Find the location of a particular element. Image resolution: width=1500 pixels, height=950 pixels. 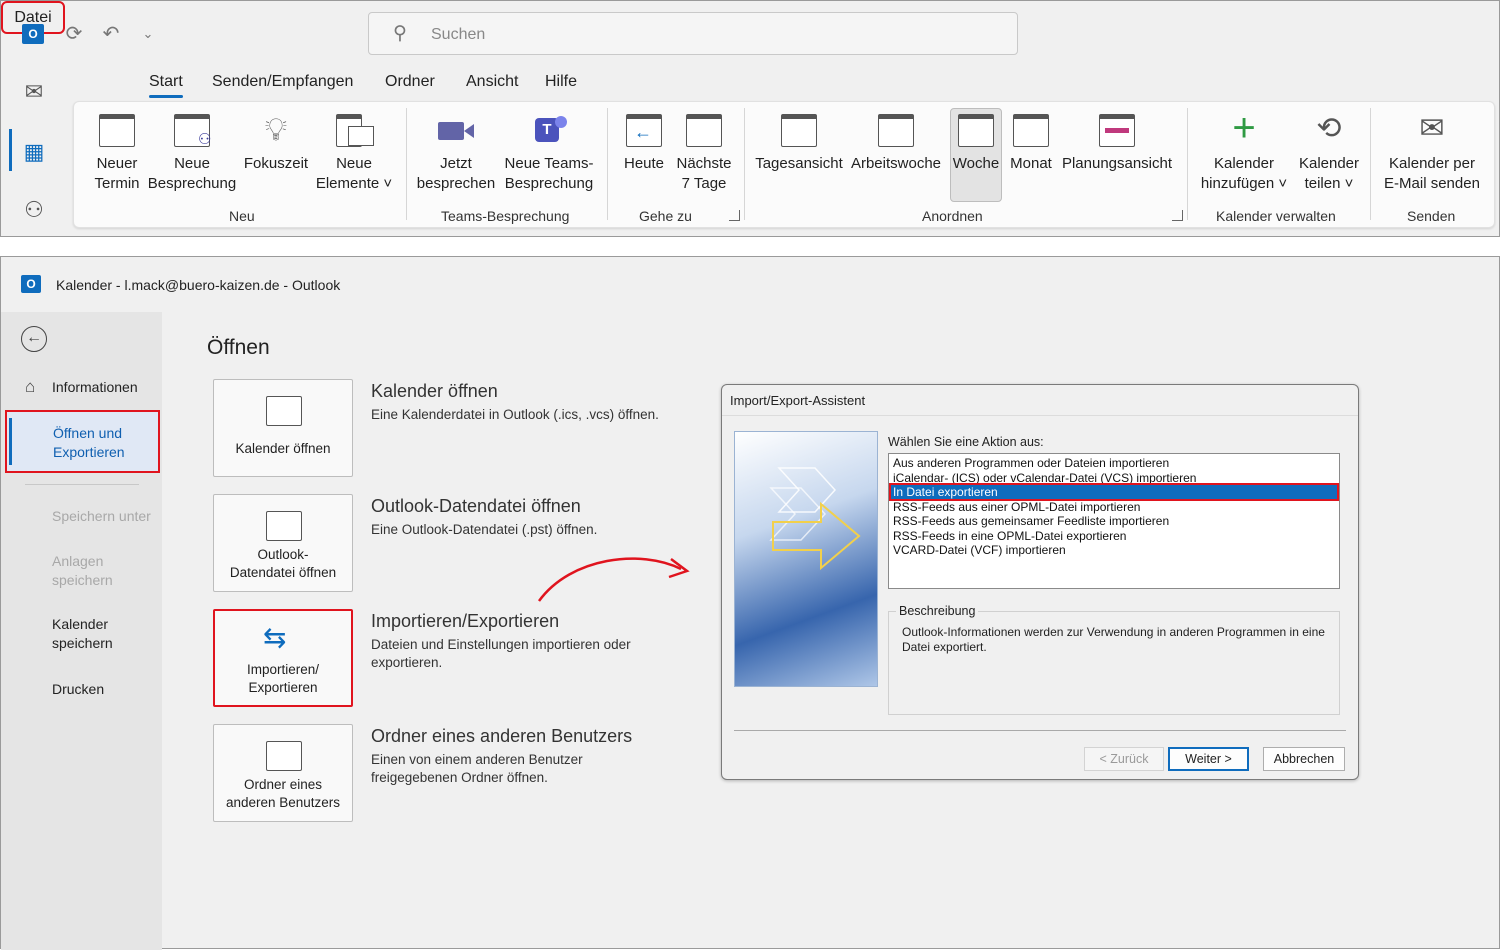

home-icon: ⌂ is located at coordinates (30, 386).